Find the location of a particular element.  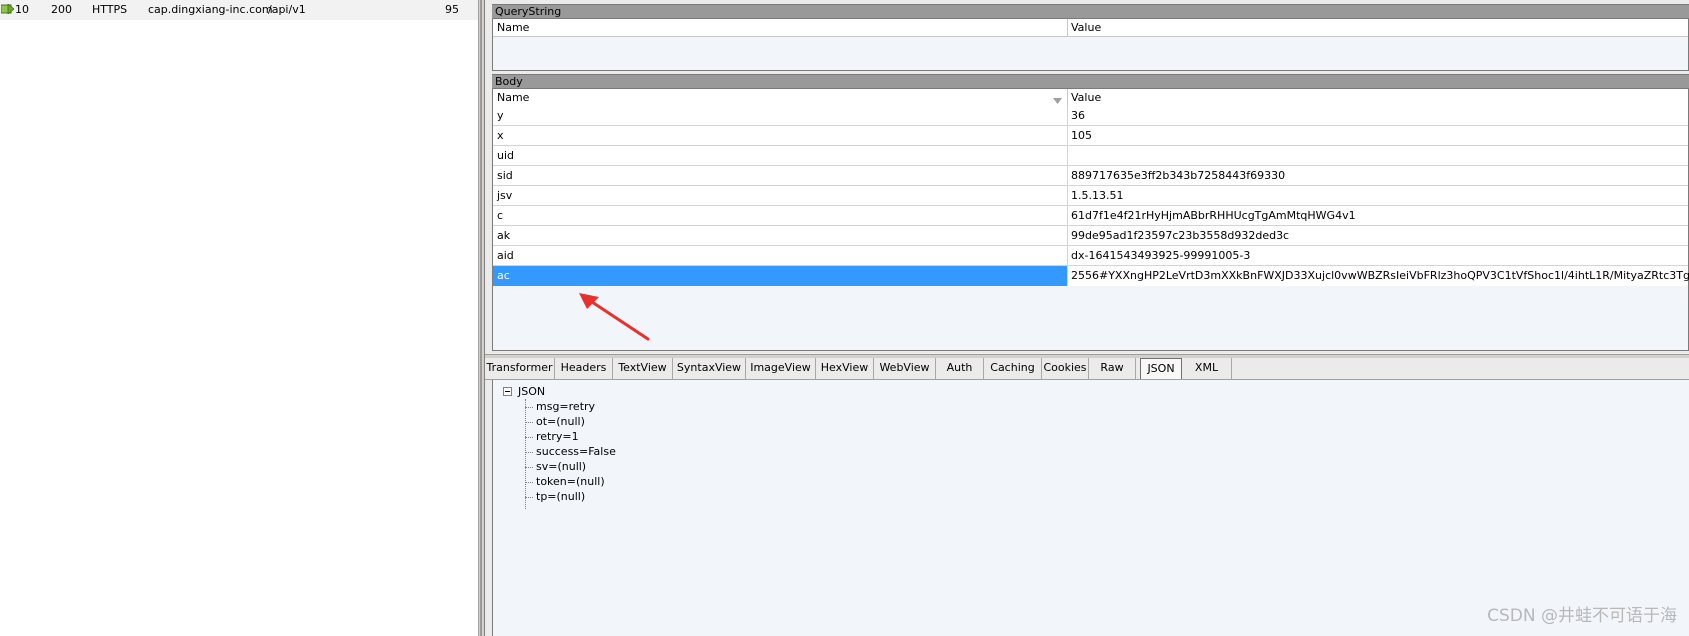

watermark: CSDN @井蛙不可语于海 is located at coordinates (1582, 616).